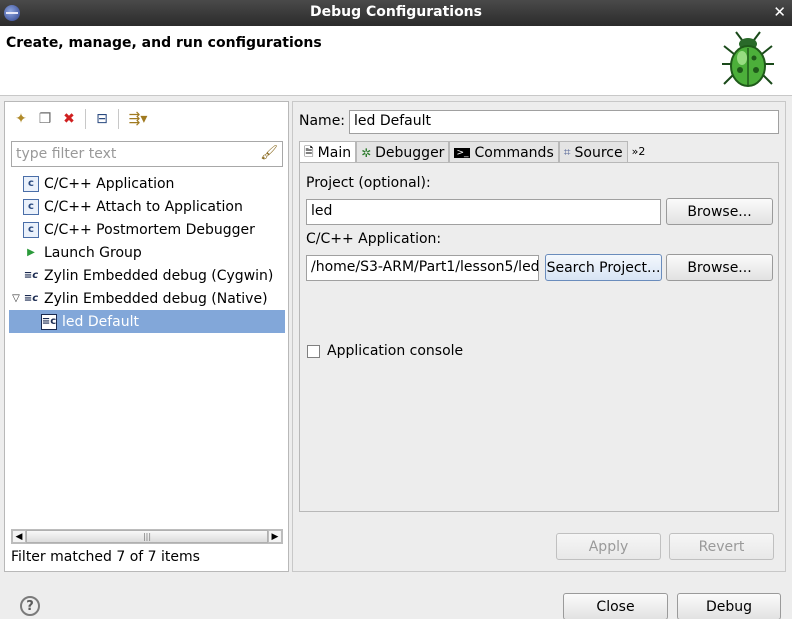 Image resolution: width=792 pixels, height=619 pixels. I want to click on title-bar: Debug Configurations ✕, so click(396, 13).